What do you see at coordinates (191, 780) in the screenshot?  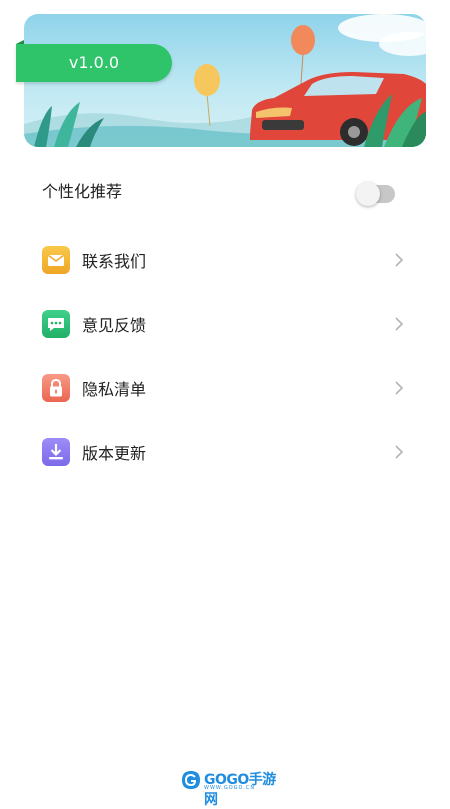 I see `gogo-logo-icon` at bounding box center [191, 780].